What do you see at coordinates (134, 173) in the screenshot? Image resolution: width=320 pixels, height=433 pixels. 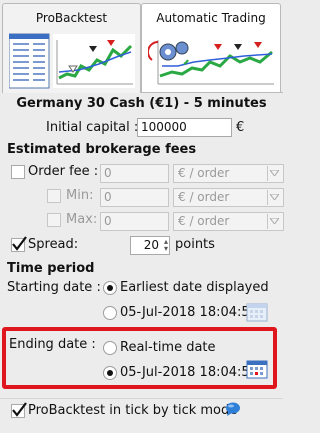 I see `order-fee-input: 0` at bounding box center [134, 173].